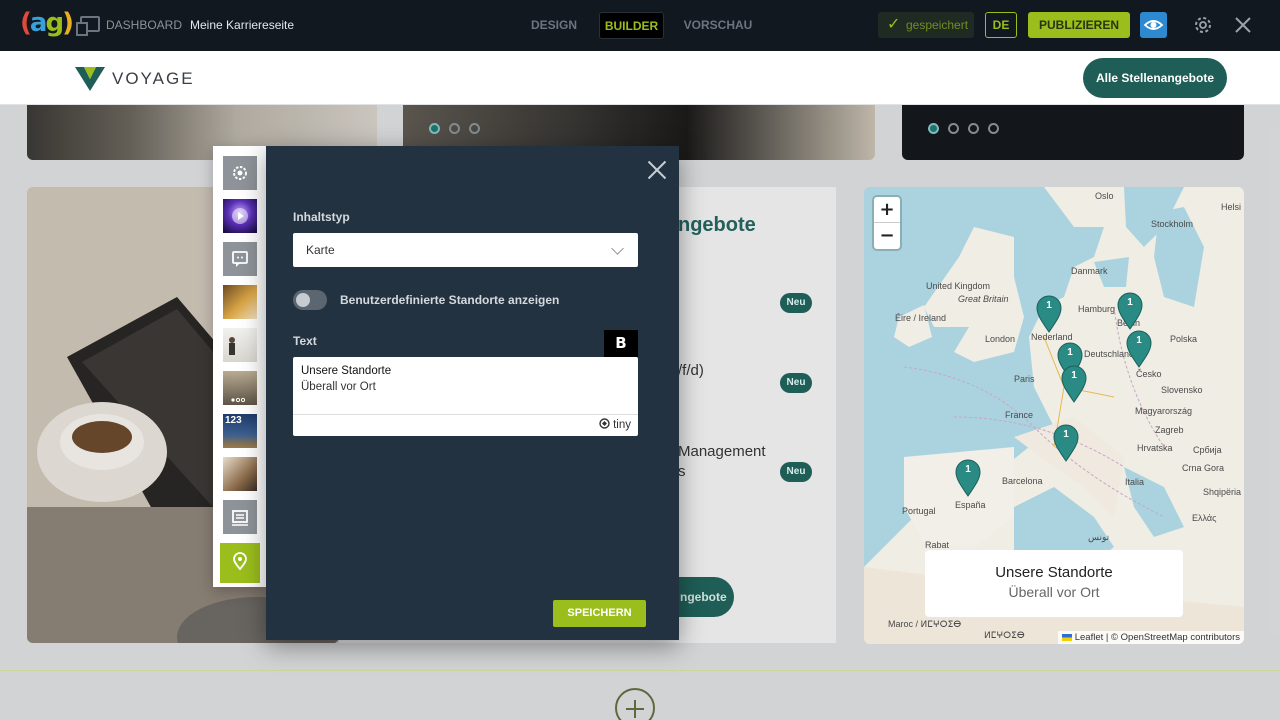 The image size is (1280, 720). I want to click on app-logo: (ag), so click(47, 25).